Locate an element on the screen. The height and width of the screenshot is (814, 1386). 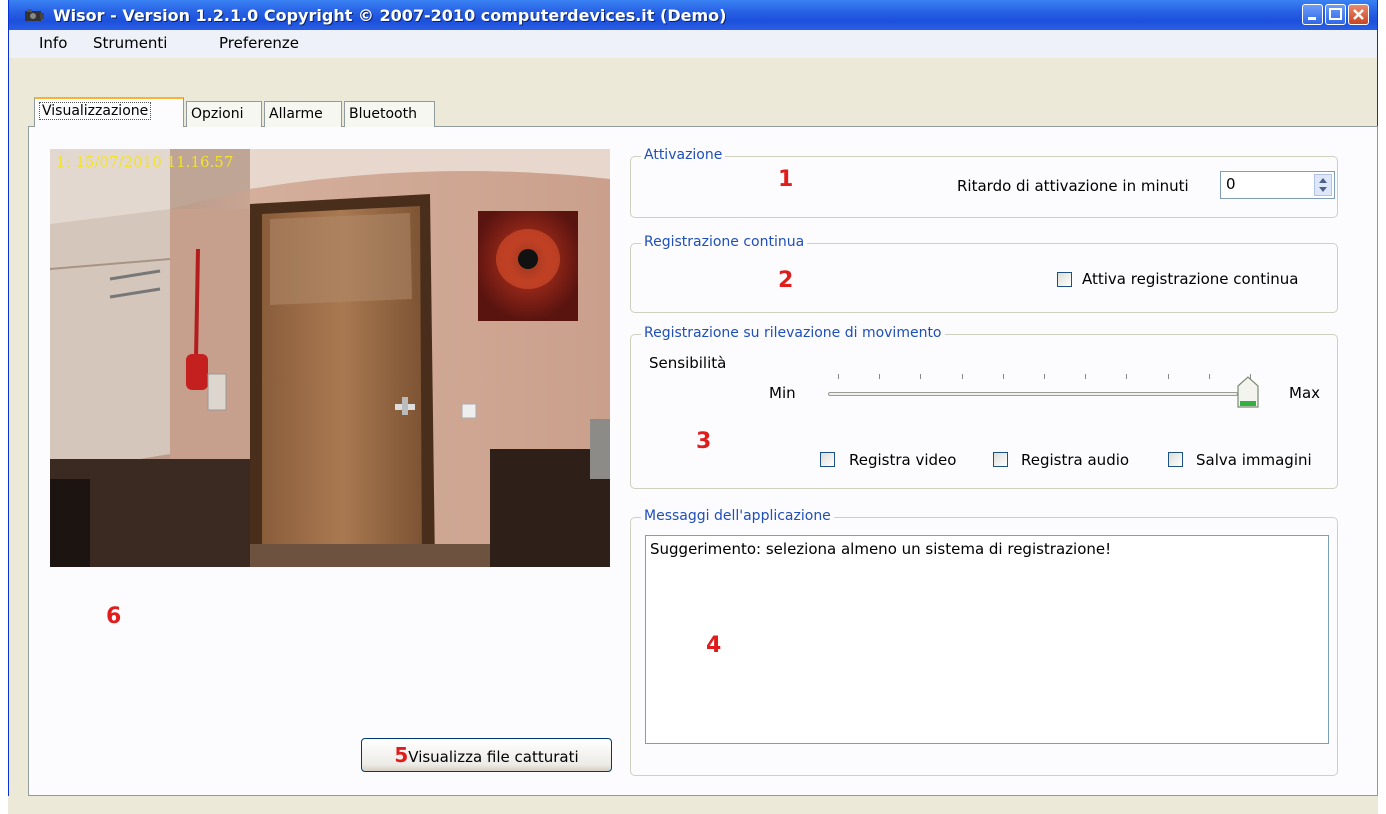
marker-4: 4 is located at coordinates (714, 645).